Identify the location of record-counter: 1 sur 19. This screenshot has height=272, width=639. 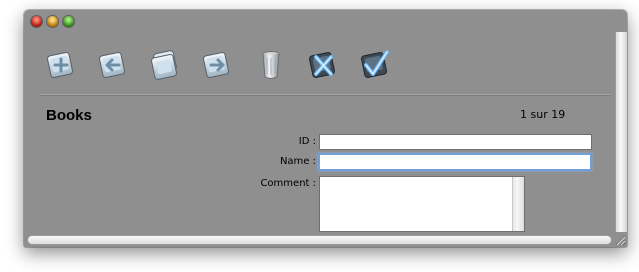
(543, 114).